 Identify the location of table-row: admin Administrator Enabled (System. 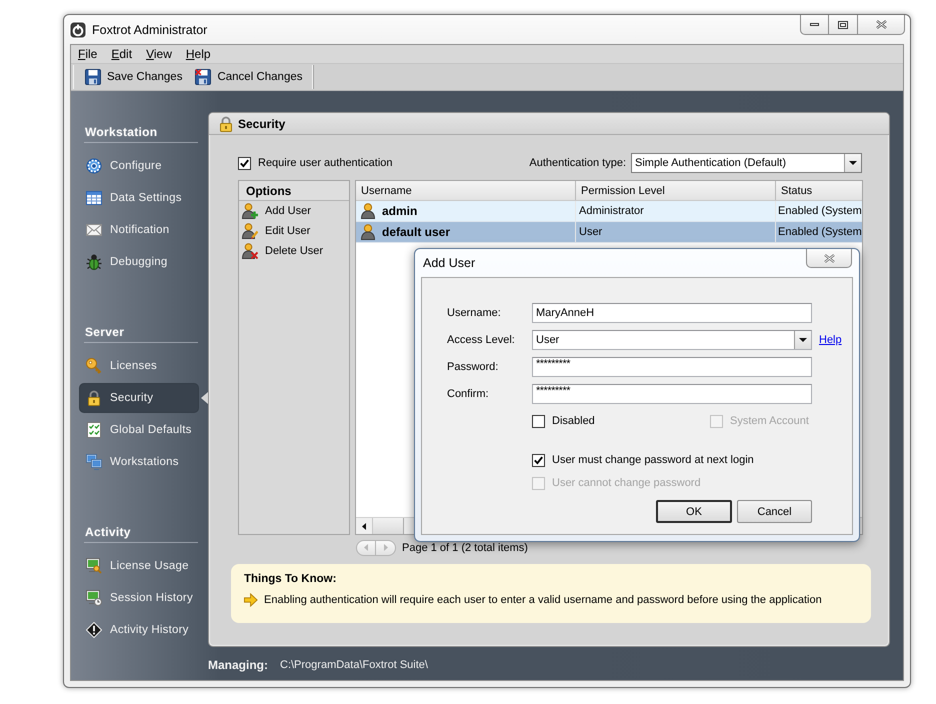
(609, 211).